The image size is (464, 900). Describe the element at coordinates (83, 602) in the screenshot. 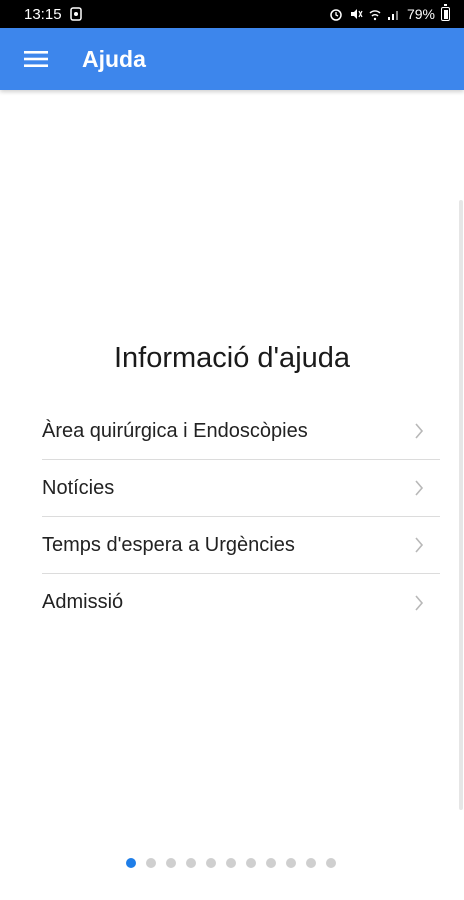

I see `help-item-label: Admissió` at that location.